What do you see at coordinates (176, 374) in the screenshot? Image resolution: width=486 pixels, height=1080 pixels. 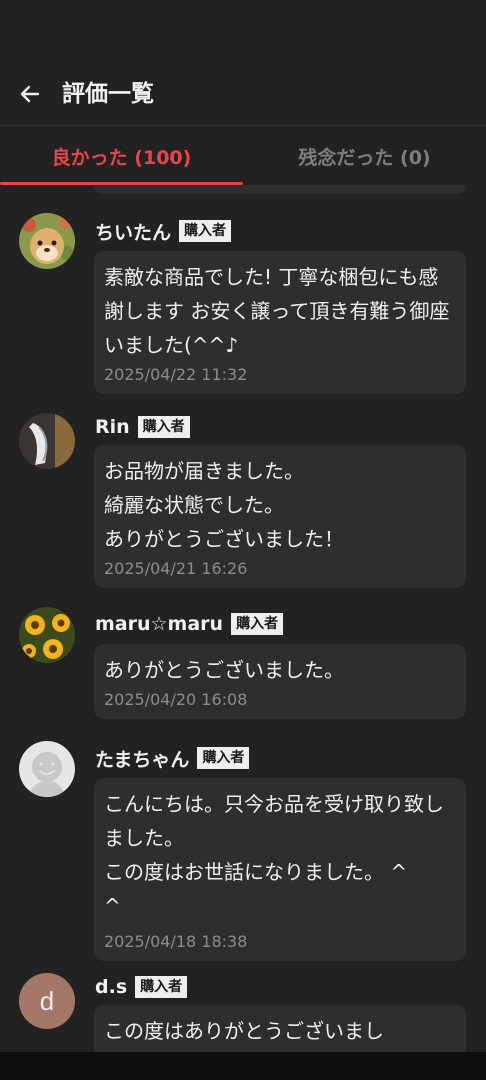 I see `review-date: 2025/04/22 11:32` at bounding box center [176, 374].